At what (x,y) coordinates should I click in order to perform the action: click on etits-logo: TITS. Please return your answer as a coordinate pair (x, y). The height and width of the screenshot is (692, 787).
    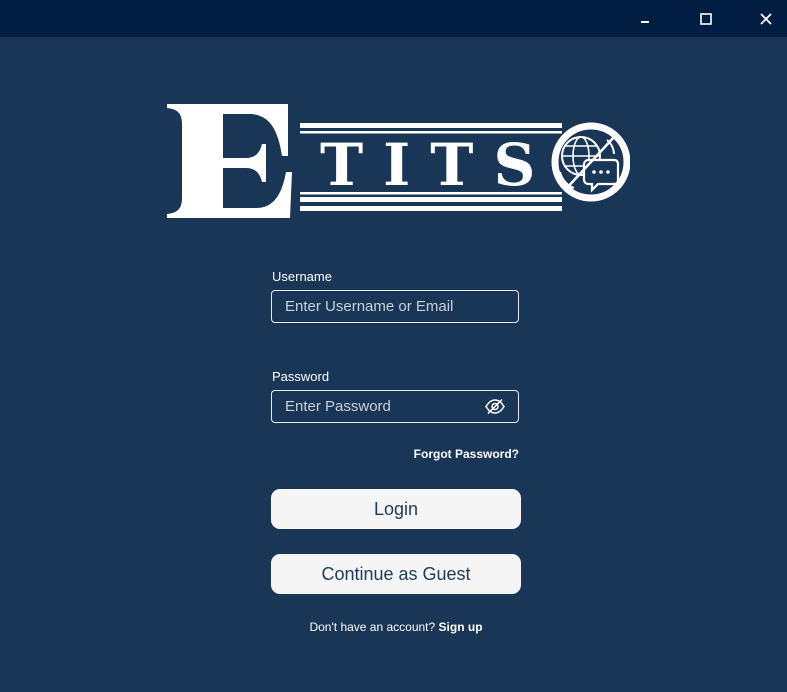
    Looking at the image, I should click on (398, 161).